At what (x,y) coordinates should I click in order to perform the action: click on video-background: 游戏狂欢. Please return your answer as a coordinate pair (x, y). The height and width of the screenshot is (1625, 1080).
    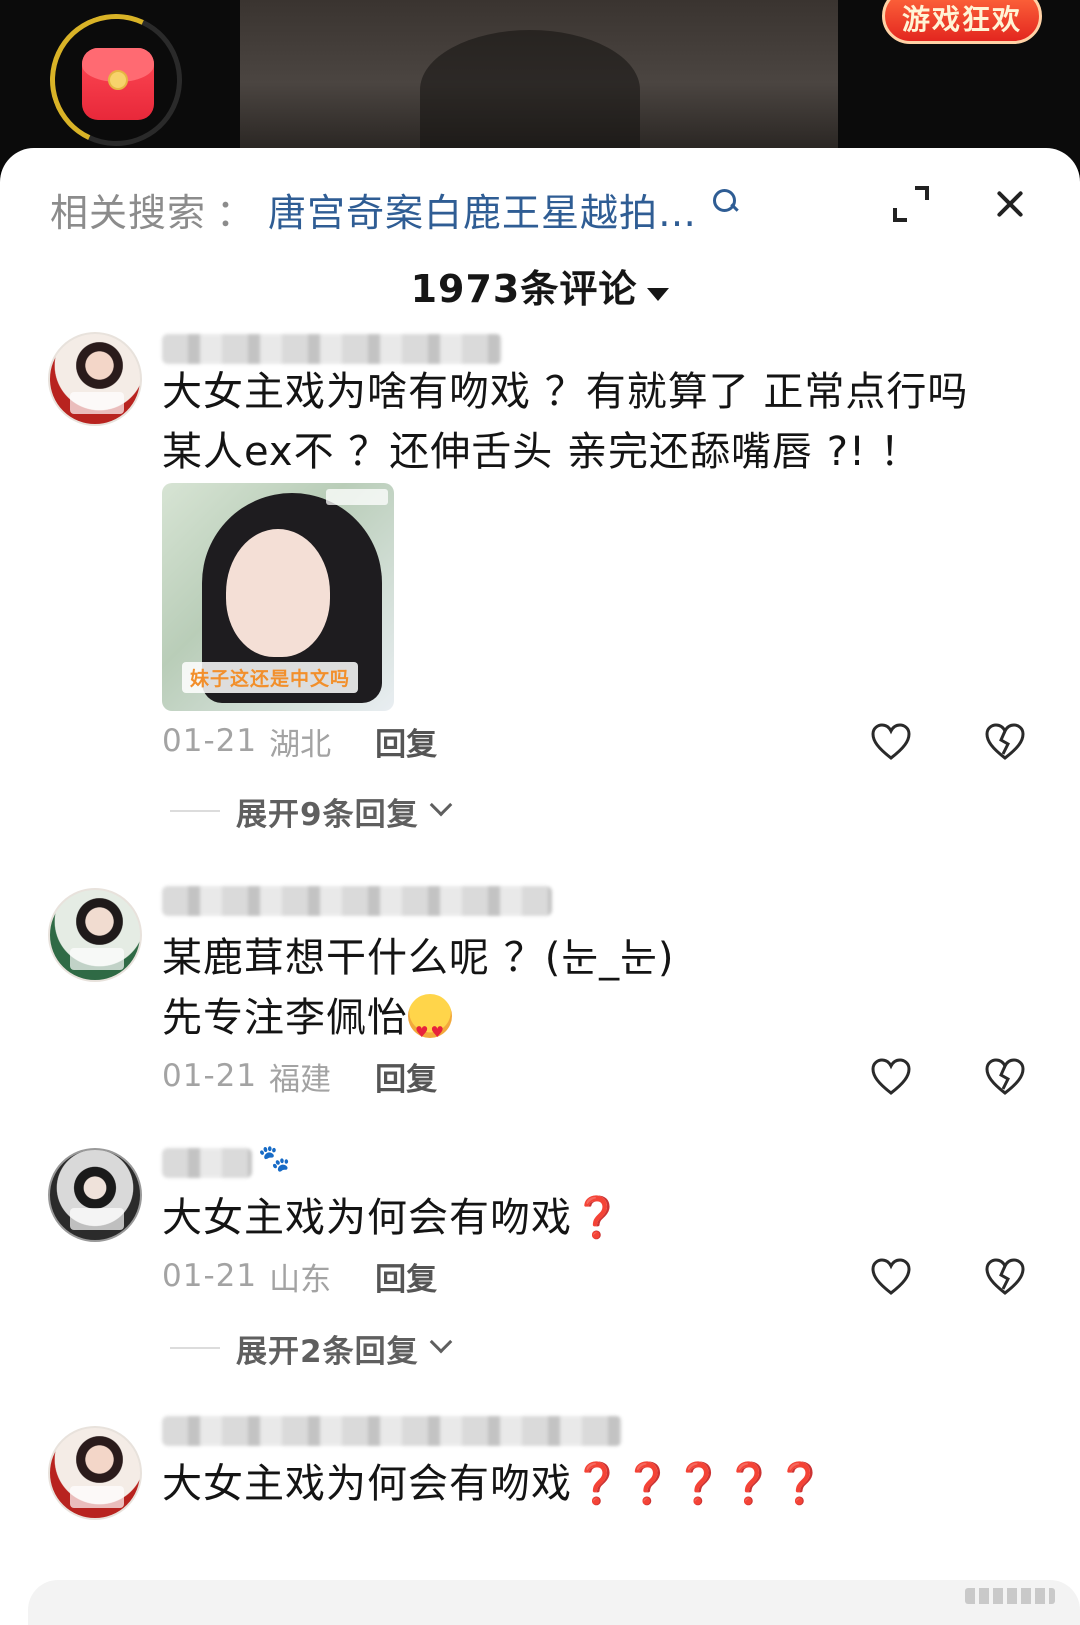
    Looking at the image, I should click on (540, 85).